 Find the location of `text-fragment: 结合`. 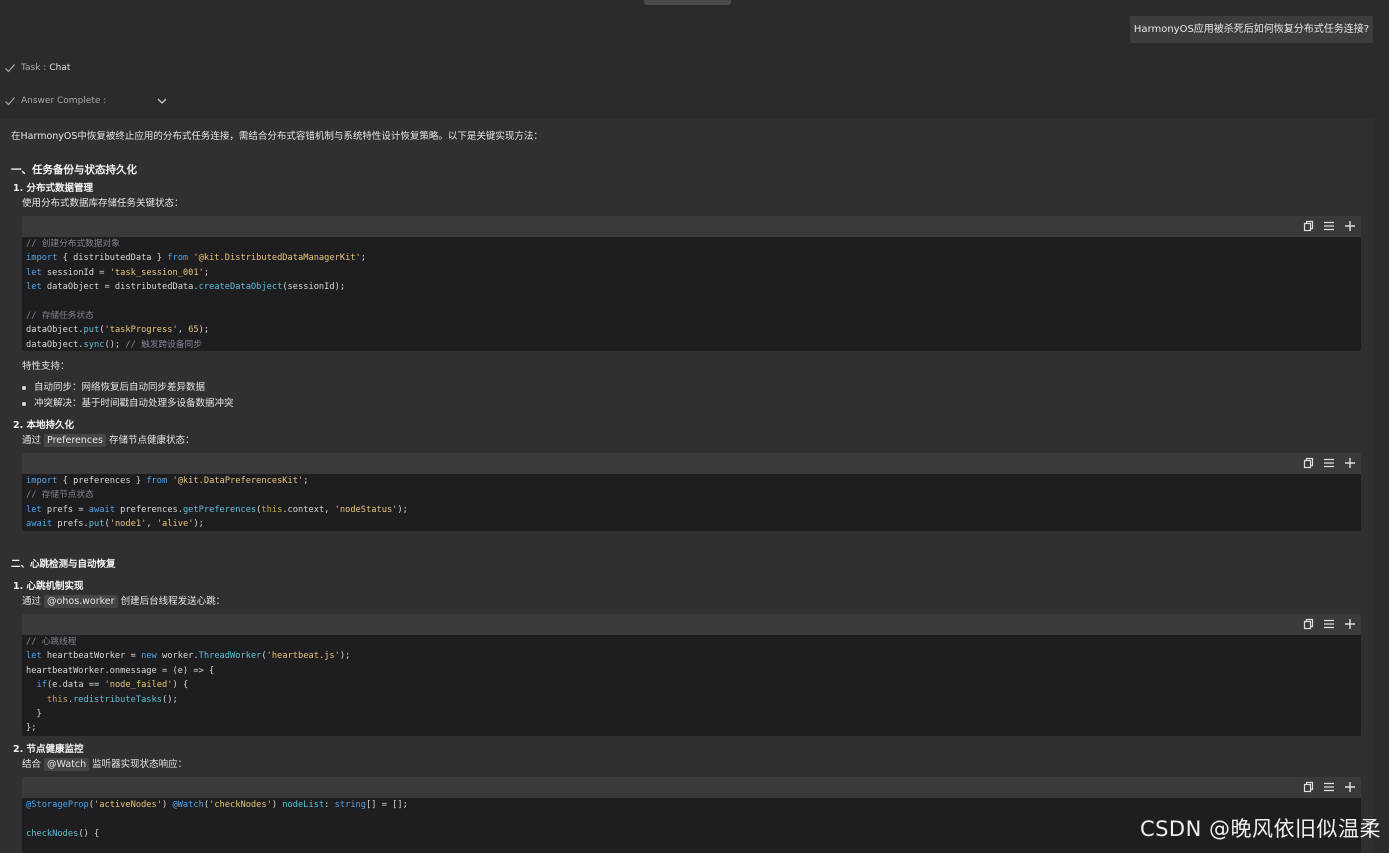

text-fragment: 结合 is located at coordinates (32, 764).